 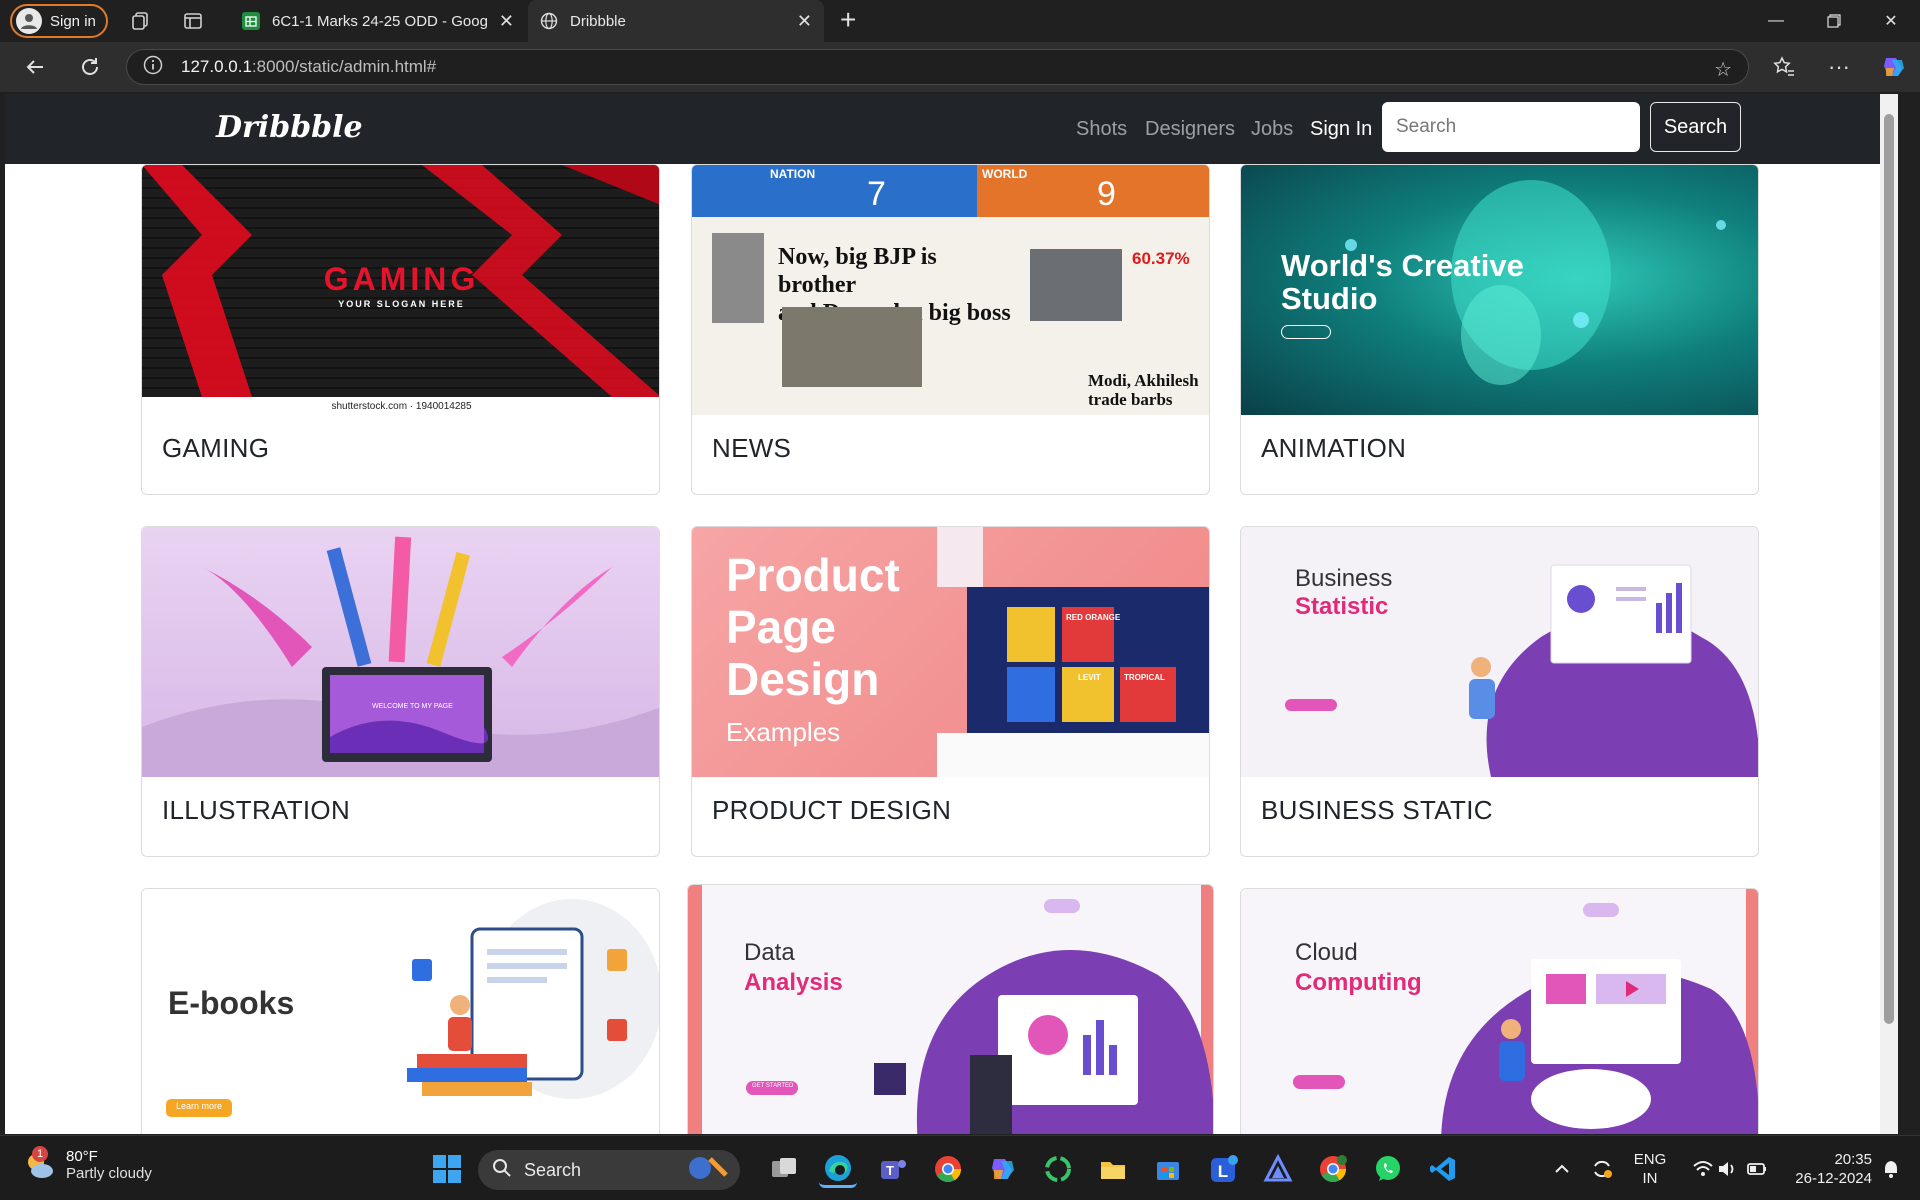 What do you see at coordinates (1003, 1169) in the screenshot?
I see `copilot-app-icon` at bounding box center [1003, 1169].